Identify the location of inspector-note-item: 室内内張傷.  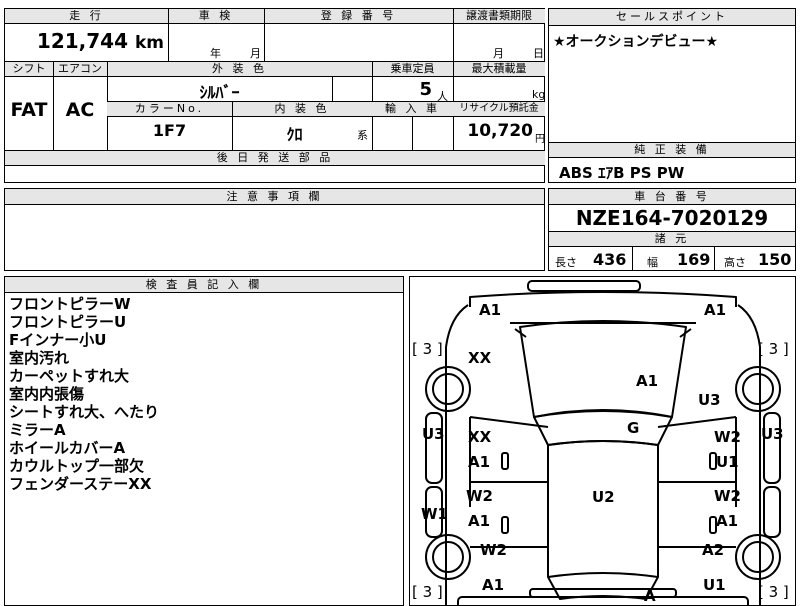
(47, 394).